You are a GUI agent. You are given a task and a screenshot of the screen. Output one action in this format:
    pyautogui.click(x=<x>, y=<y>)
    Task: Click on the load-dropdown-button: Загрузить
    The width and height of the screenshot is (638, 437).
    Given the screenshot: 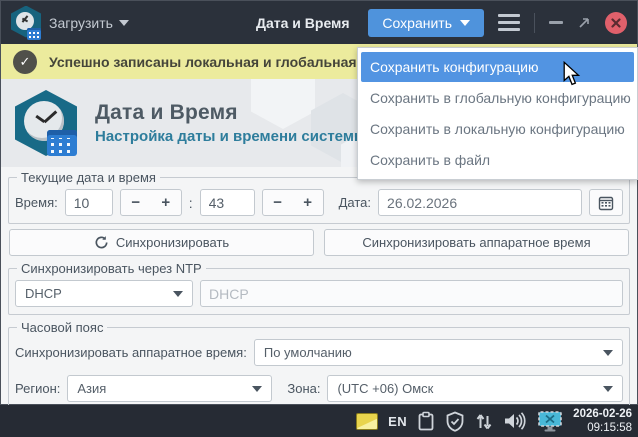 What is the action you would take?
    pyautogui.click(x=89, y=23)
    